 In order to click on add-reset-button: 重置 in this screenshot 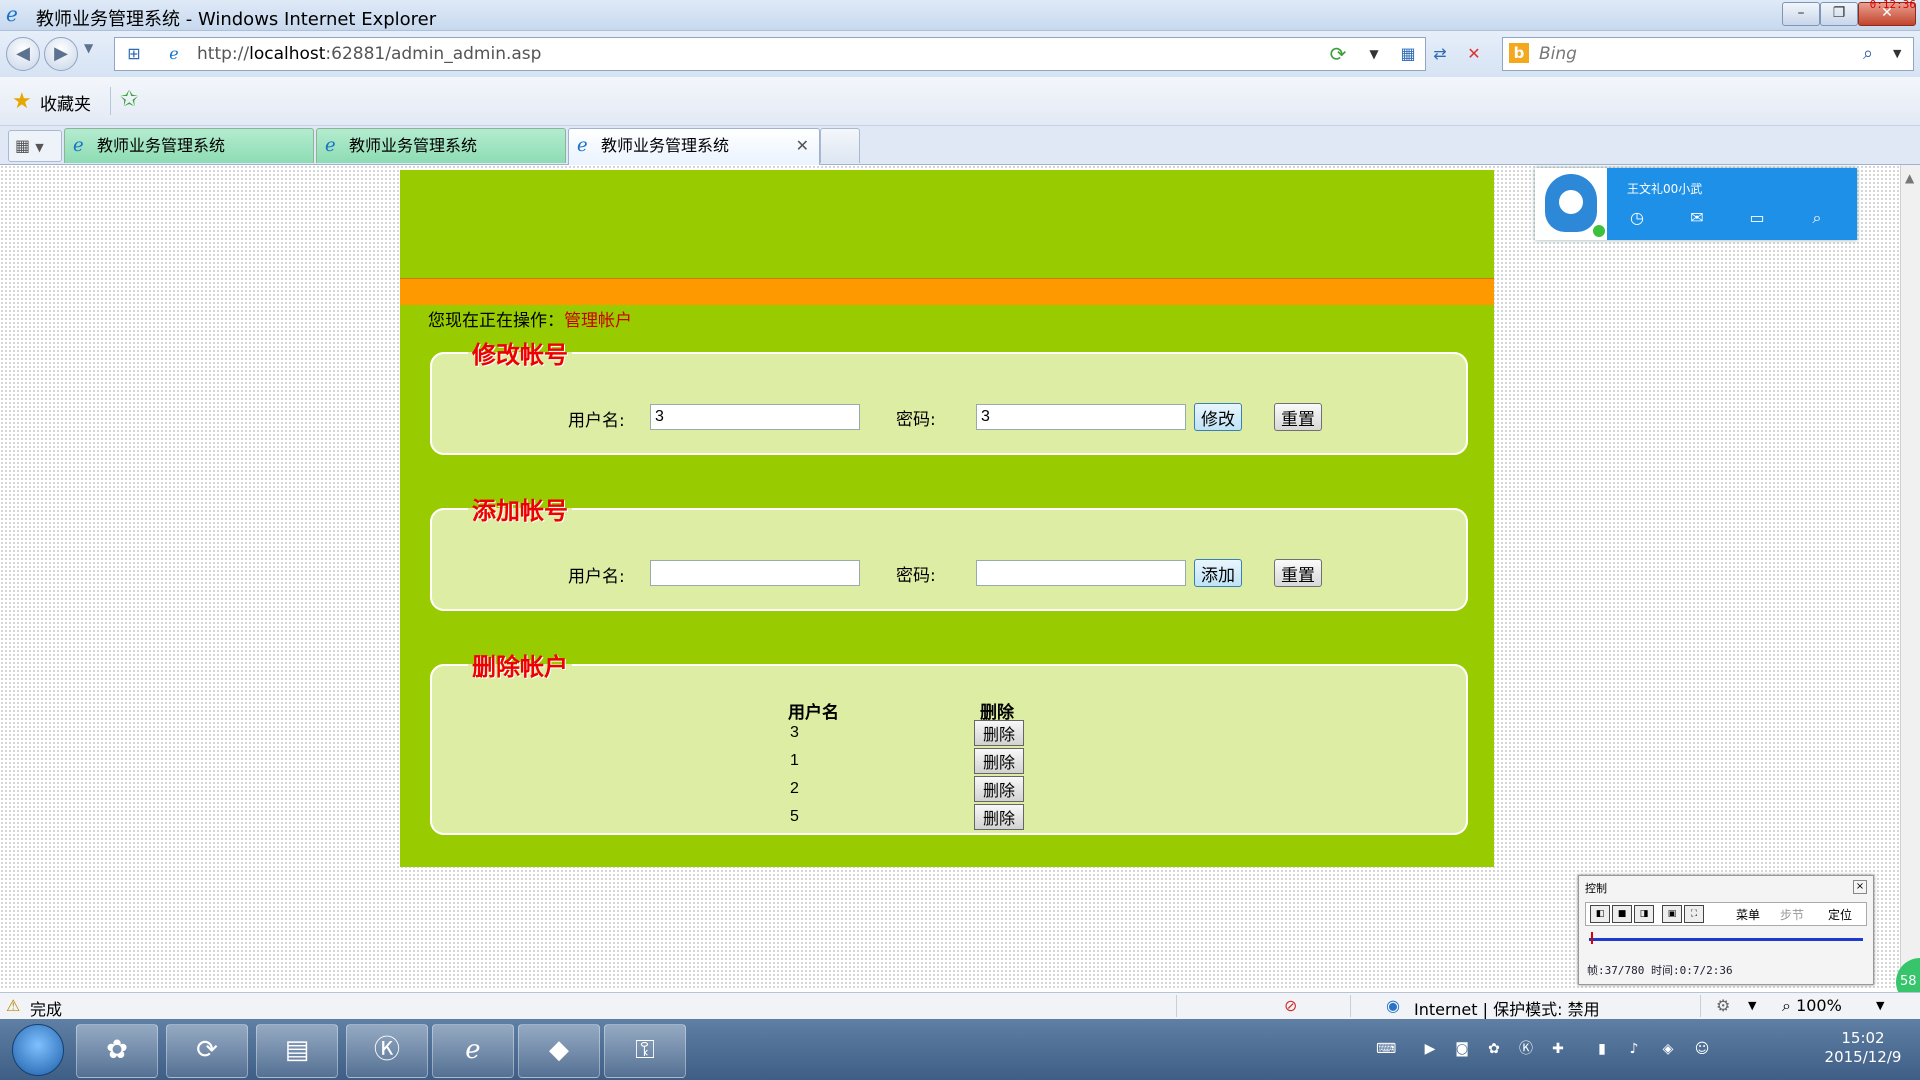, I will do `click(1298, 573)`.